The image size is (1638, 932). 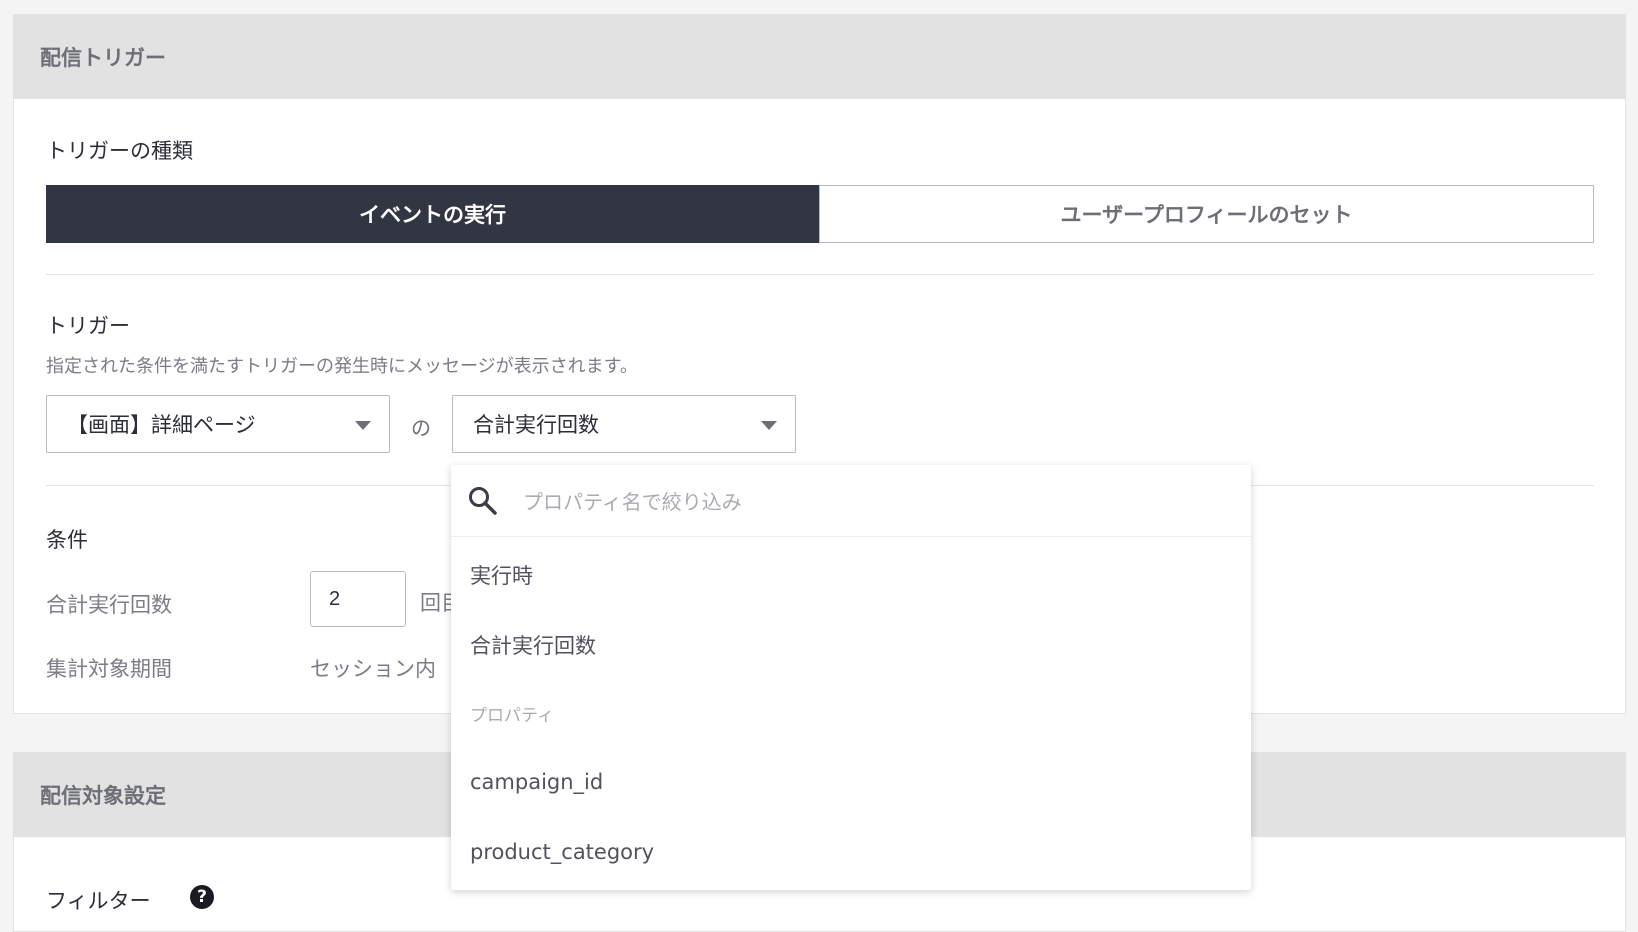 What do you see at coordinates (624, 424) in the screenshot?
I see `property-select: 合計実行回数` at bounding box center [624, 424].